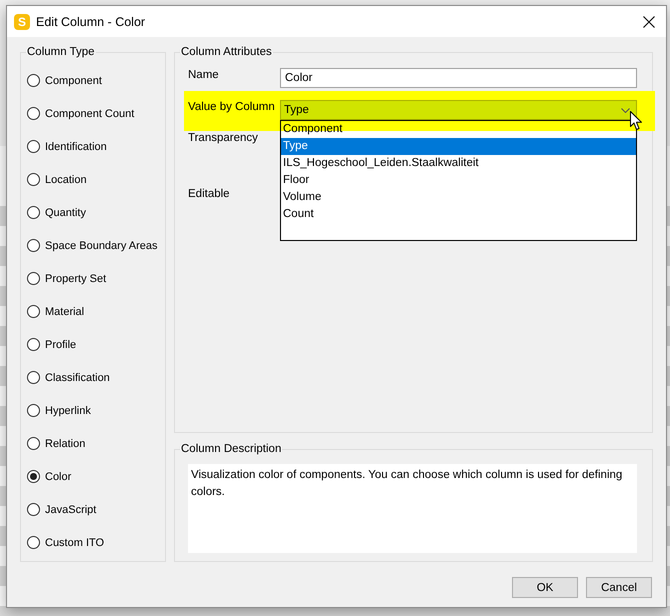 This screenshot has width=670, height=616. I want to click on dropdown-option: Count, so click(458, 214).